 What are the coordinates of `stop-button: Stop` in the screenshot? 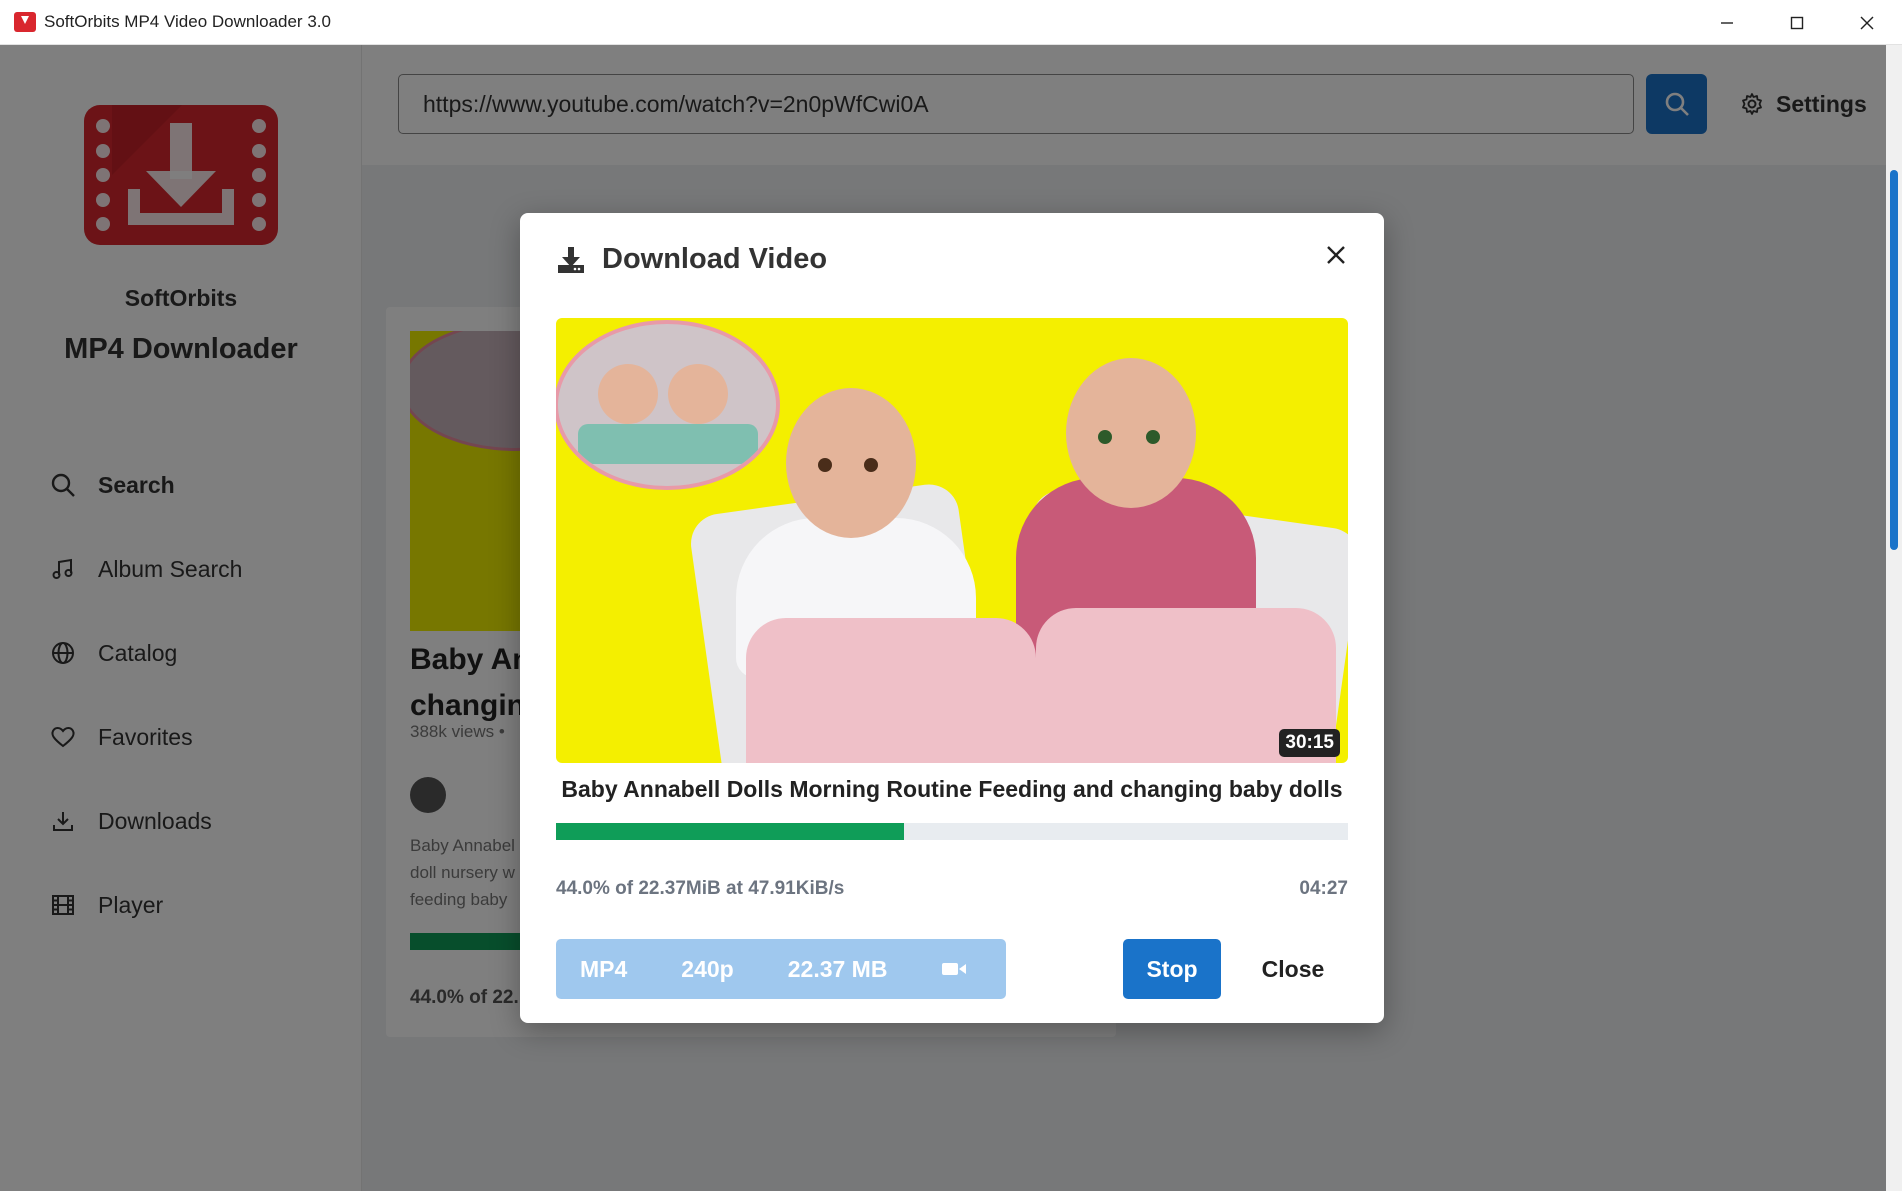 It's located at (1172, 969).